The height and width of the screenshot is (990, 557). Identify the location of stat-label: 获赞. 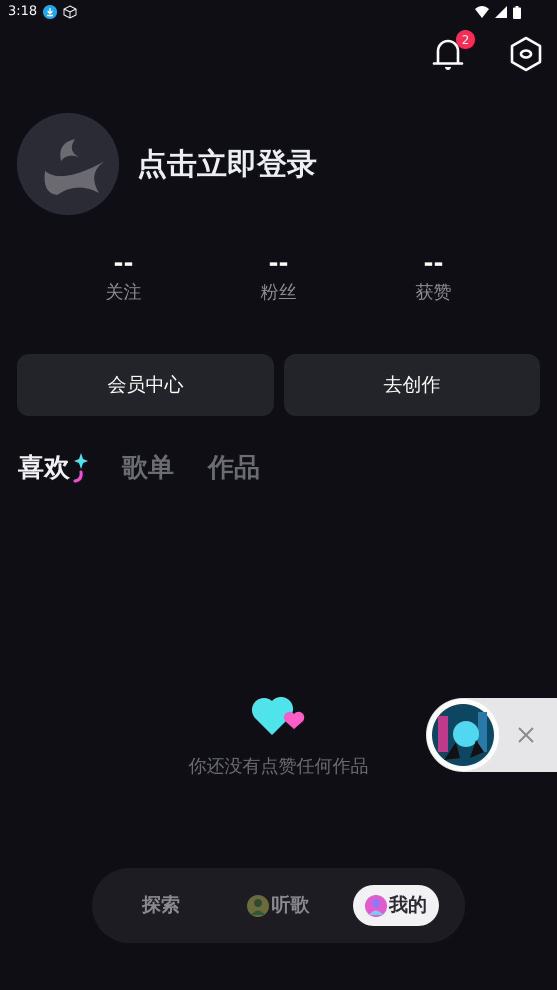
(434, 293).